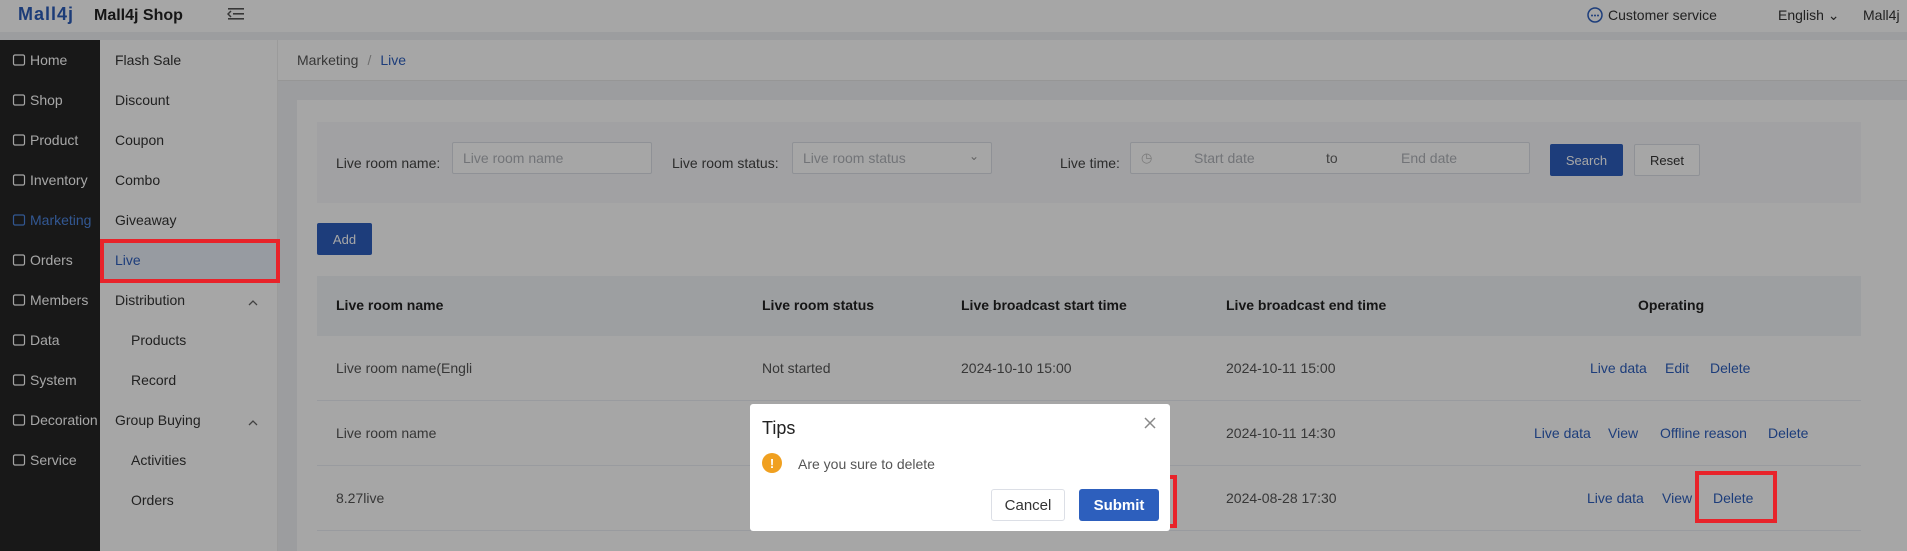 This screenshot has width=1907, height=551. What do you see at coordinates (1028, 505) in the screenshot?
I see `cancel-button: Cancel` at bounding box center [1028, 505].